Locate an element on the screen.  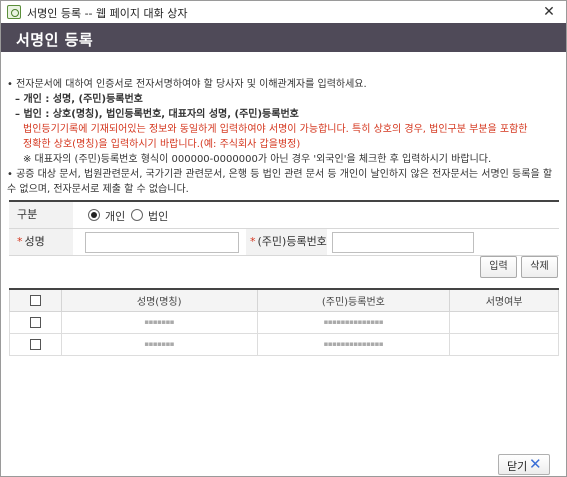
instruction-warning-example: 정확한 상호(명칭)을 입력하시기 바랍니다.(예: 주식회사 갑을병정) is located at coordinates (162, 144).